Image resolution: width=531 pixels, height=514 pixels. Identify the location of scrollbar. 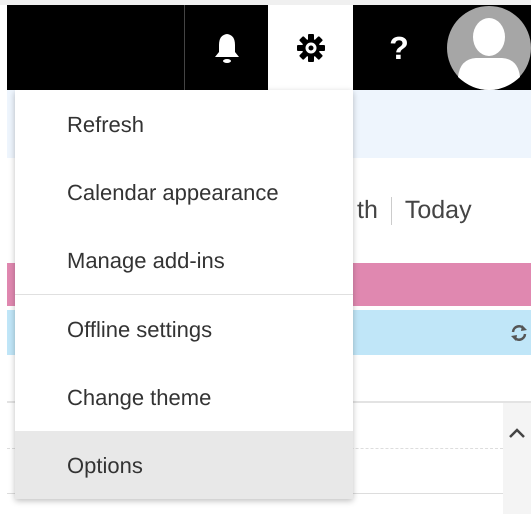
(517, 458).